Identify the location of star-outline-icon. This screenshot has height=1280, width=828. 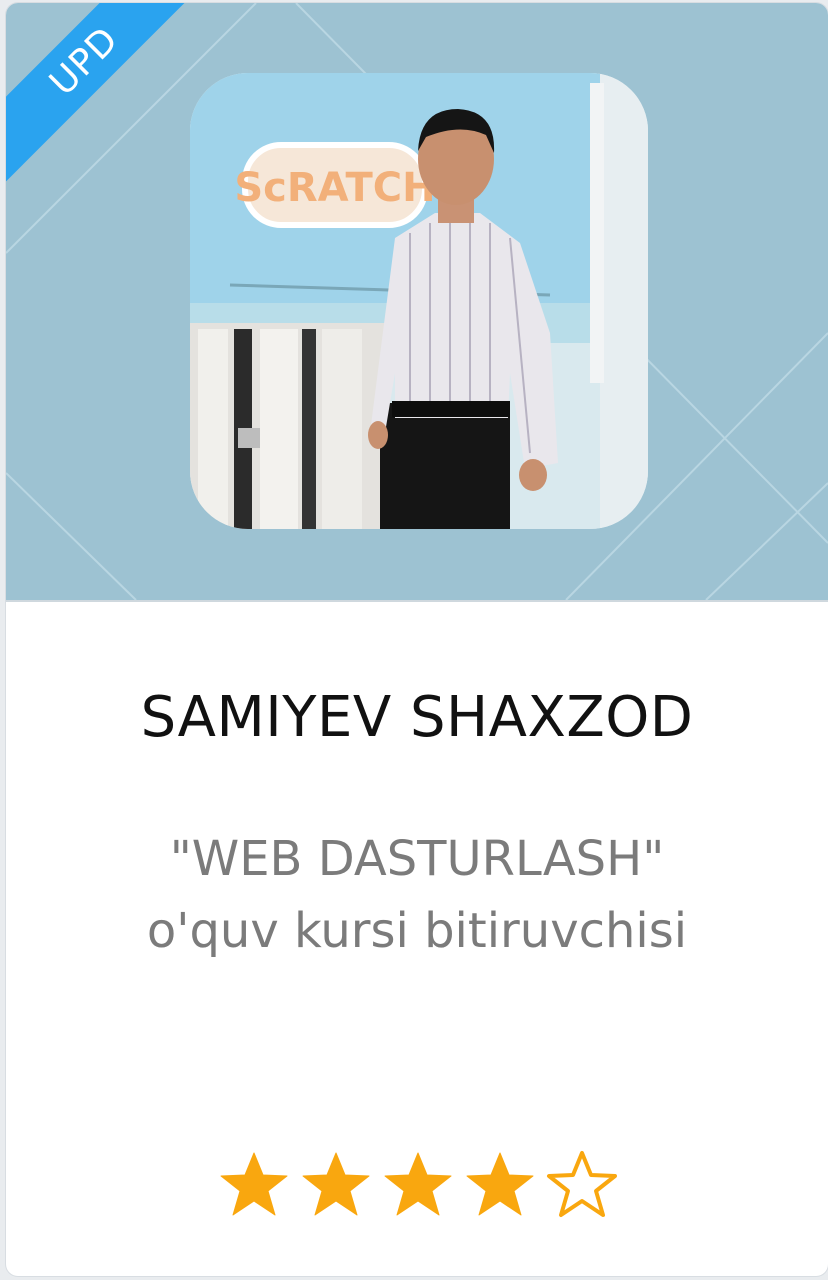
(582, 1185).